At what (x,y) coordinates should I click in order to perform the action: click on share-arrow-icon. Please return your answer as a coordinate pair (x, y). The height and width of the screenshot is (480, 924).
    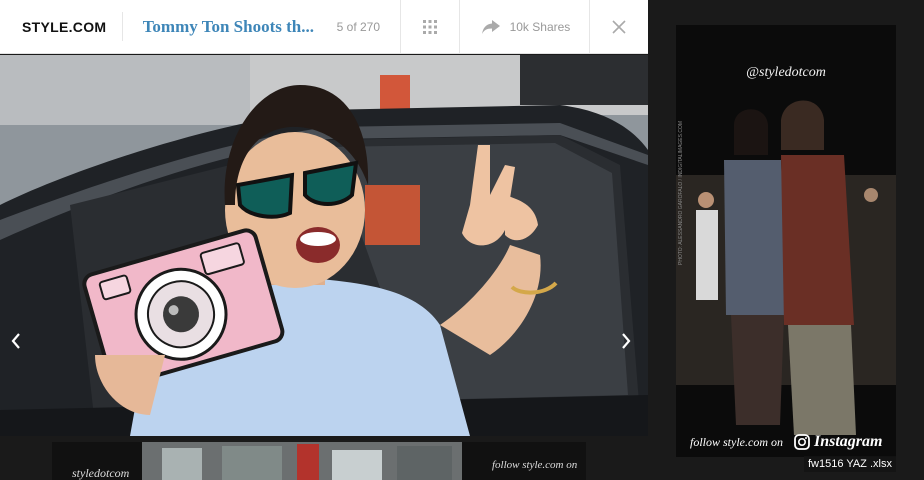
    Looking at the image, I should click on (490, 26).